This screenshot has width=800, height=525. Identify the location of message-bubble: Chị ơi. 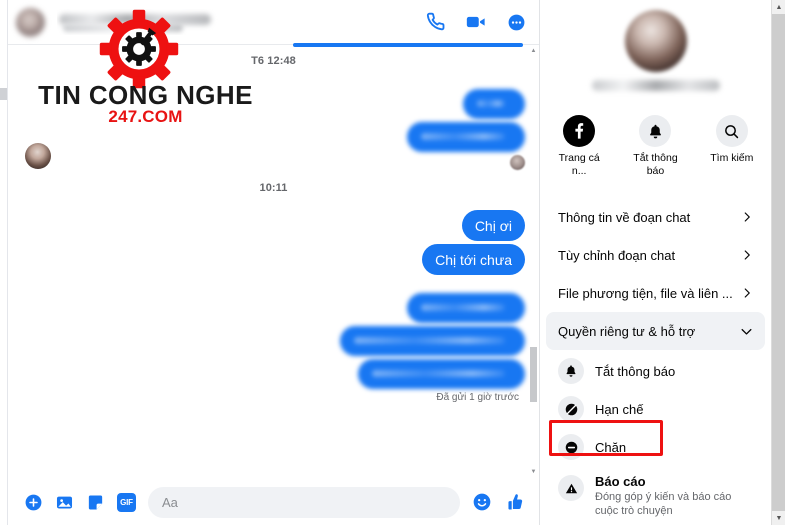
(493, 225).